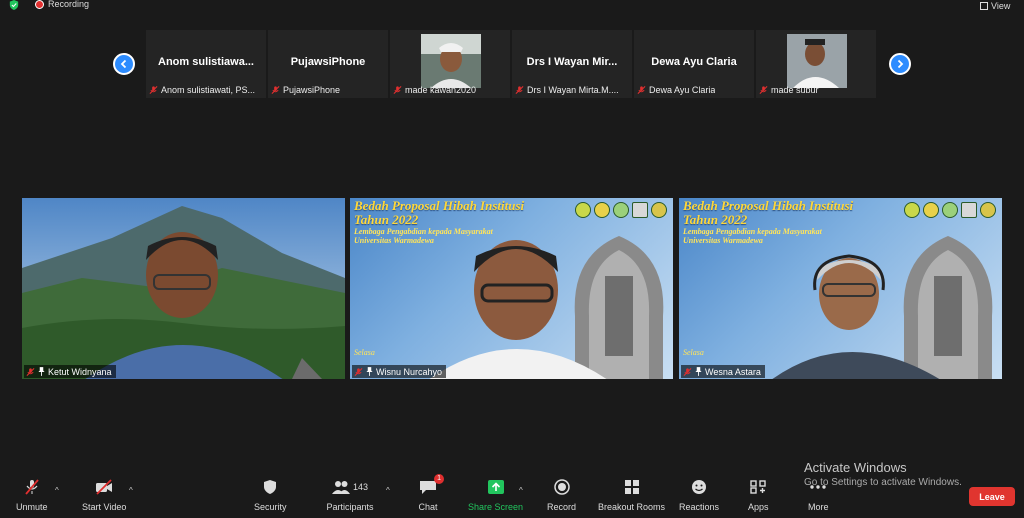 This screenshot has height=518, width=1024. I want to click on reactions-label: Reactions, so click(699, 507).